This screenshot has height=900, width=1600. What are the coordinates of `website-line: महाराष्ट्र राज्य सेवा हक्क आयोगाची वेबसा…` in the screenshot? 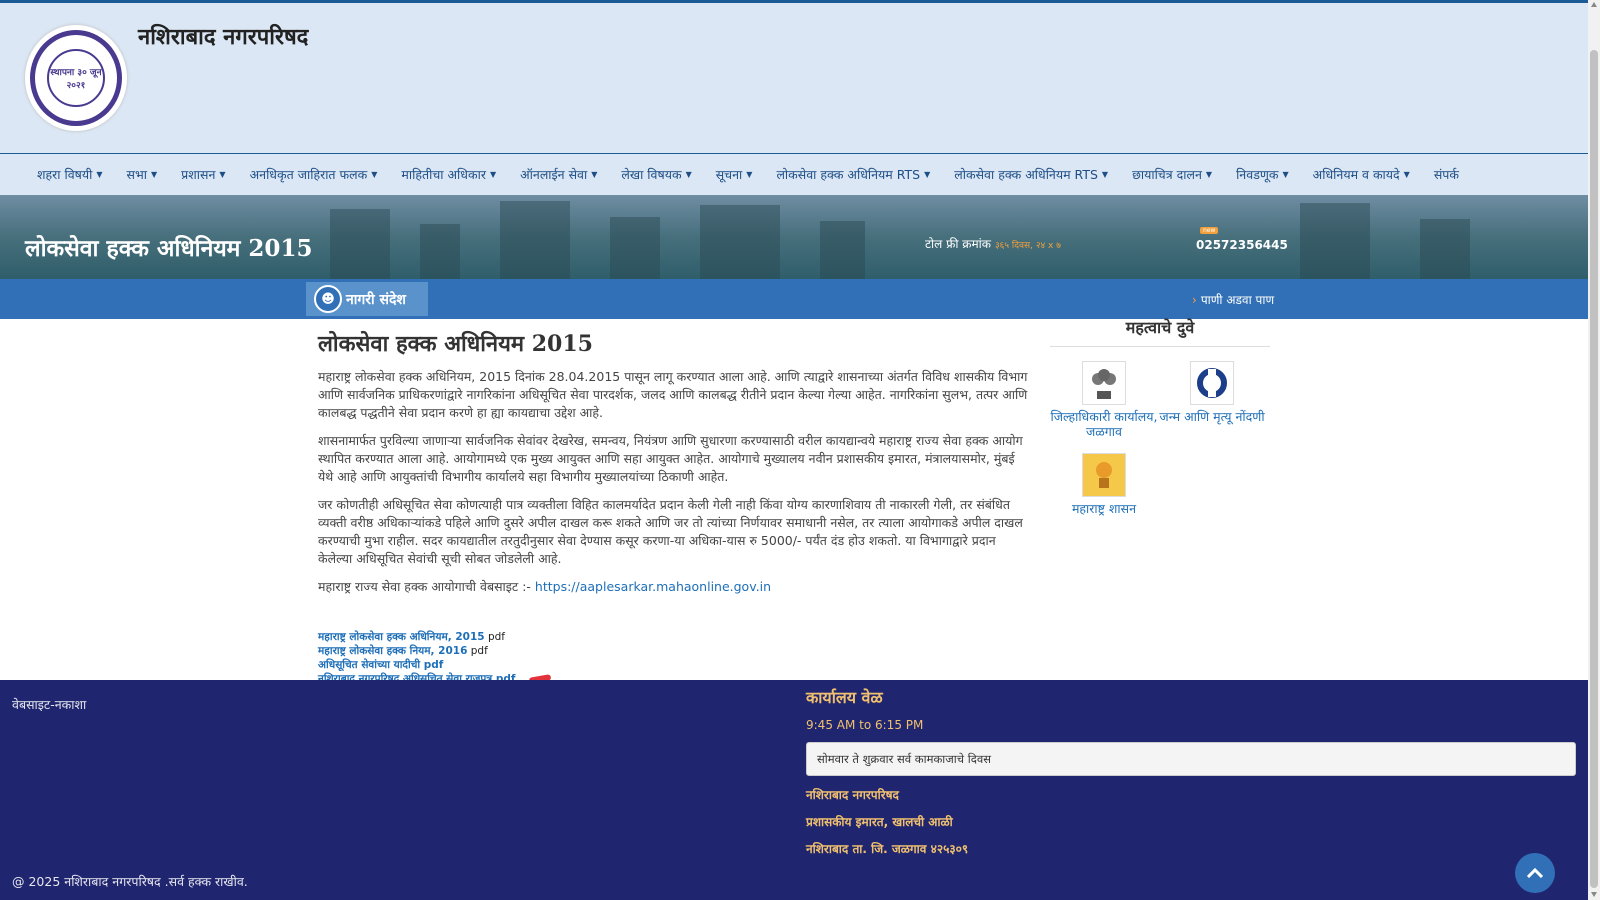 It's located at (673, 587).